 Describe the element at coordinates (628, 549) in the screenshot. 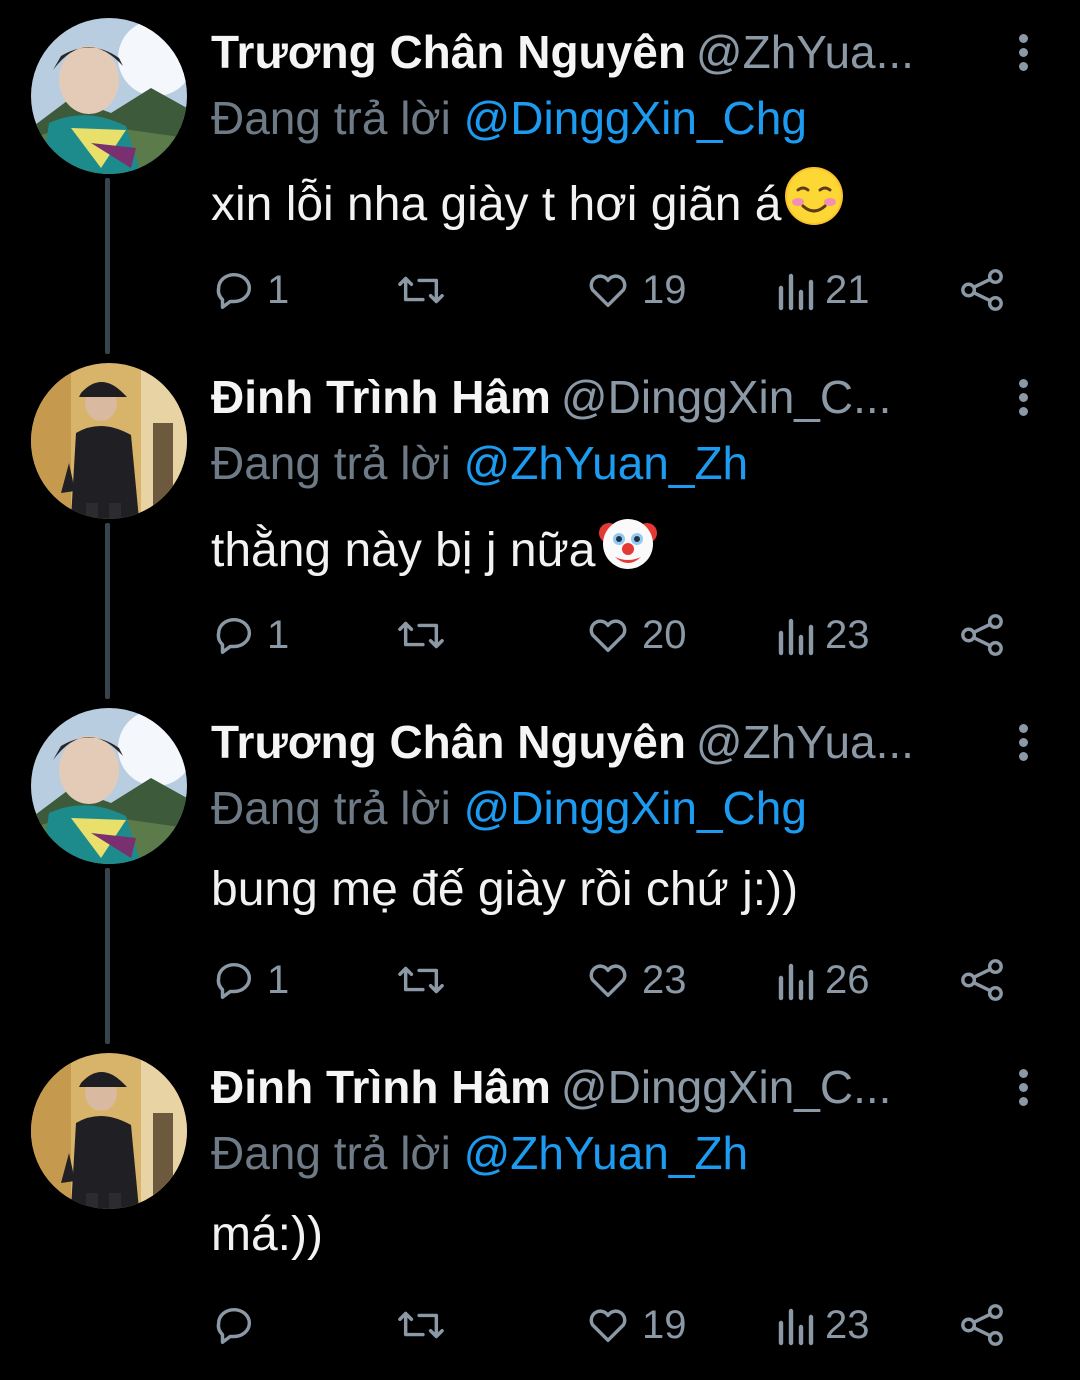

I see `clown-face-icon` at that location.